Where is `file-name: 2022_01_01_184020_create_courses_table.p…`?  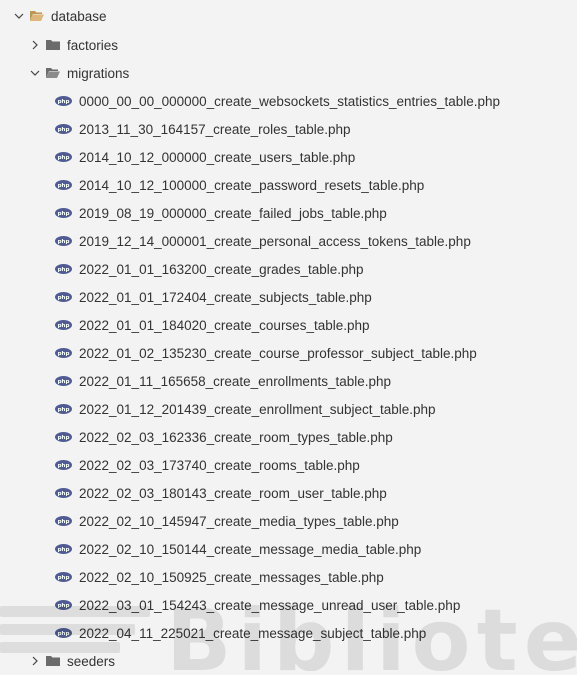
file-name: 2022_01_01_184020_create_courses_table.p… is located at coordinates (224, 325).